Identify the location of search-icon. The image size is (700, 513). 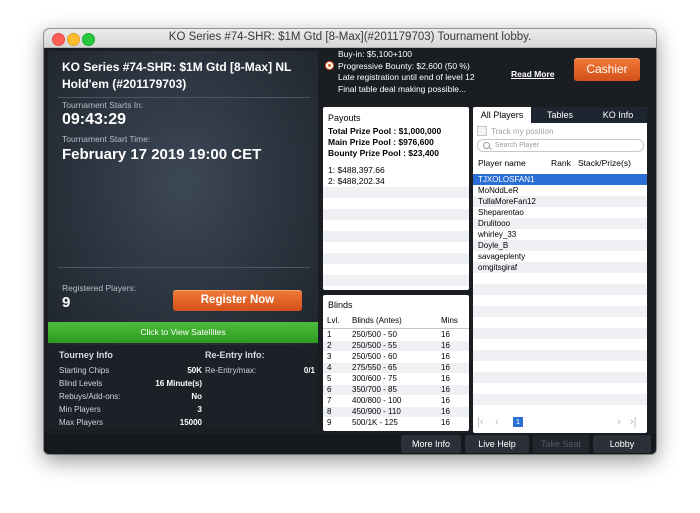
(486, 145).